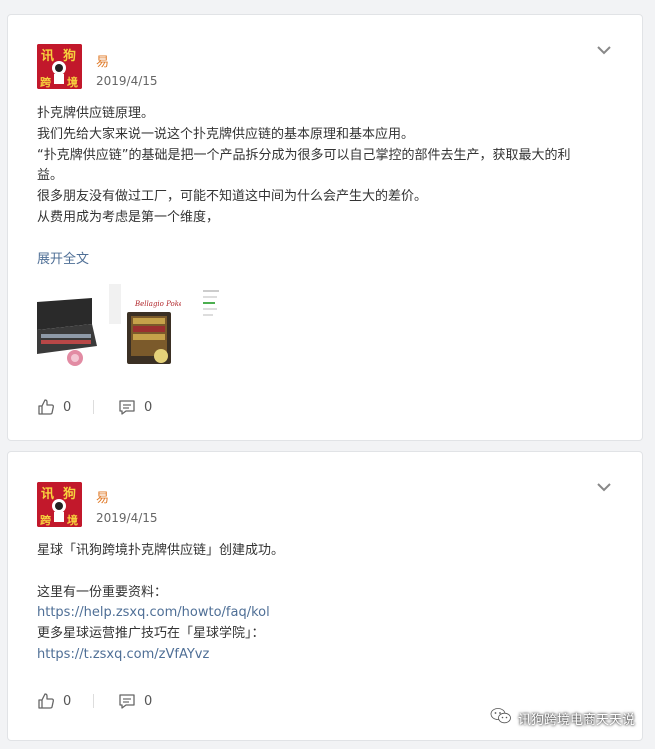  I want to click on wechat-icon, so click(501, 718).